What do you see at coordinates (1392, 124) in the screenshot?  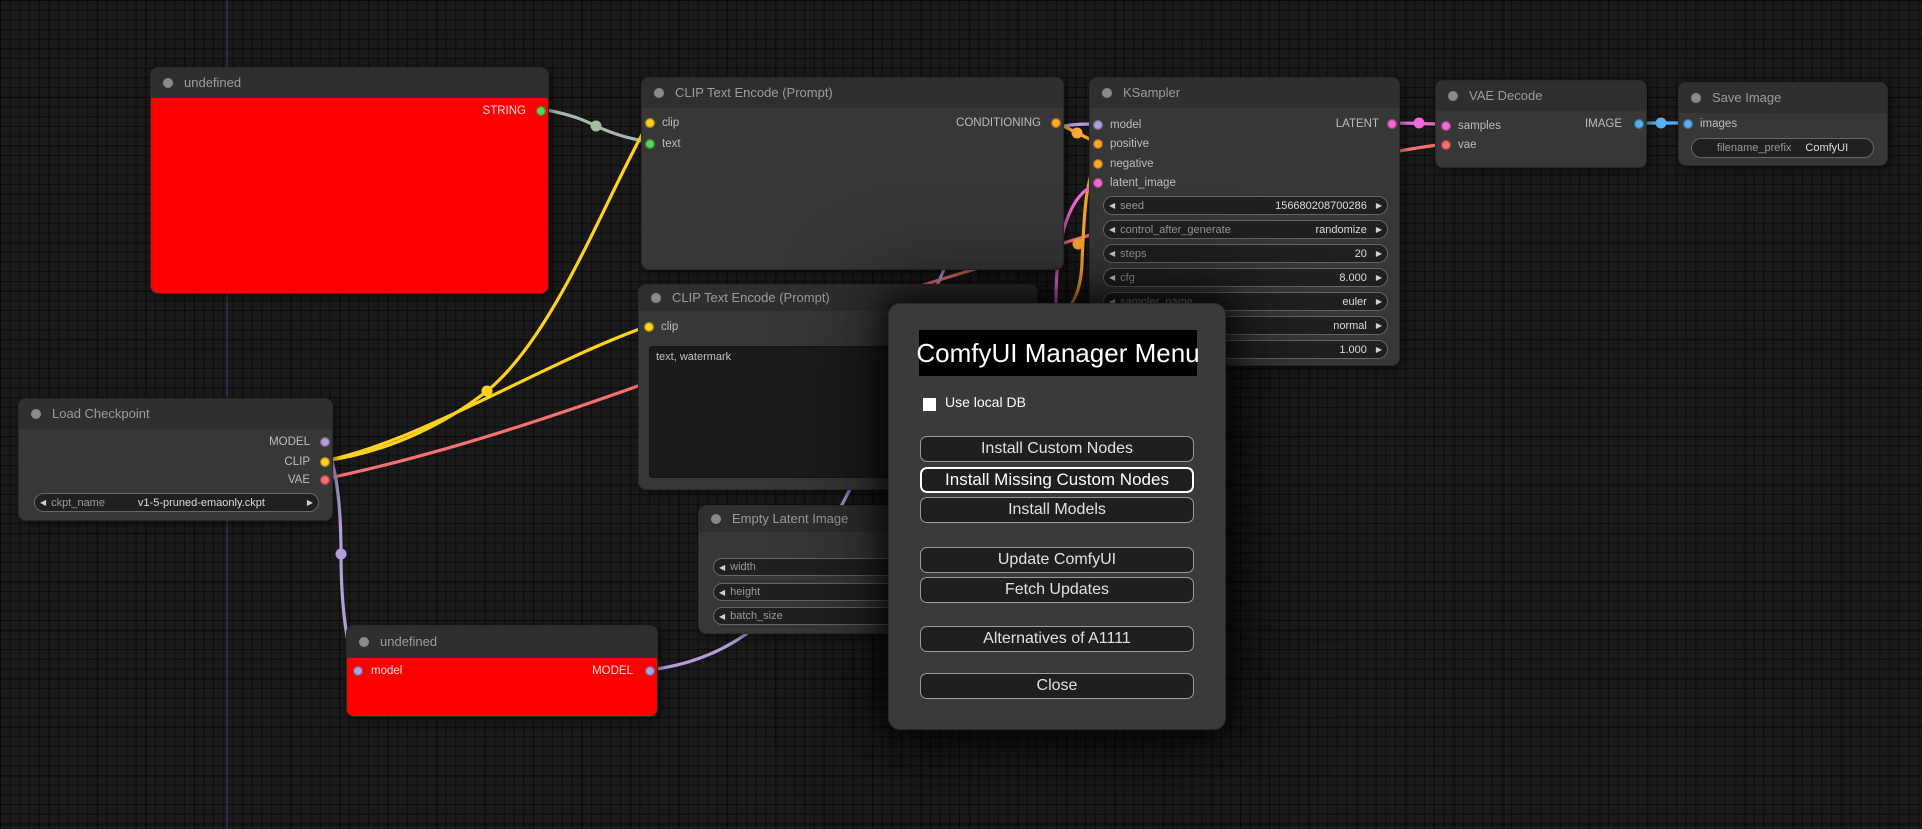 I see `output-port-latent` at bounding box center [1392, 124].